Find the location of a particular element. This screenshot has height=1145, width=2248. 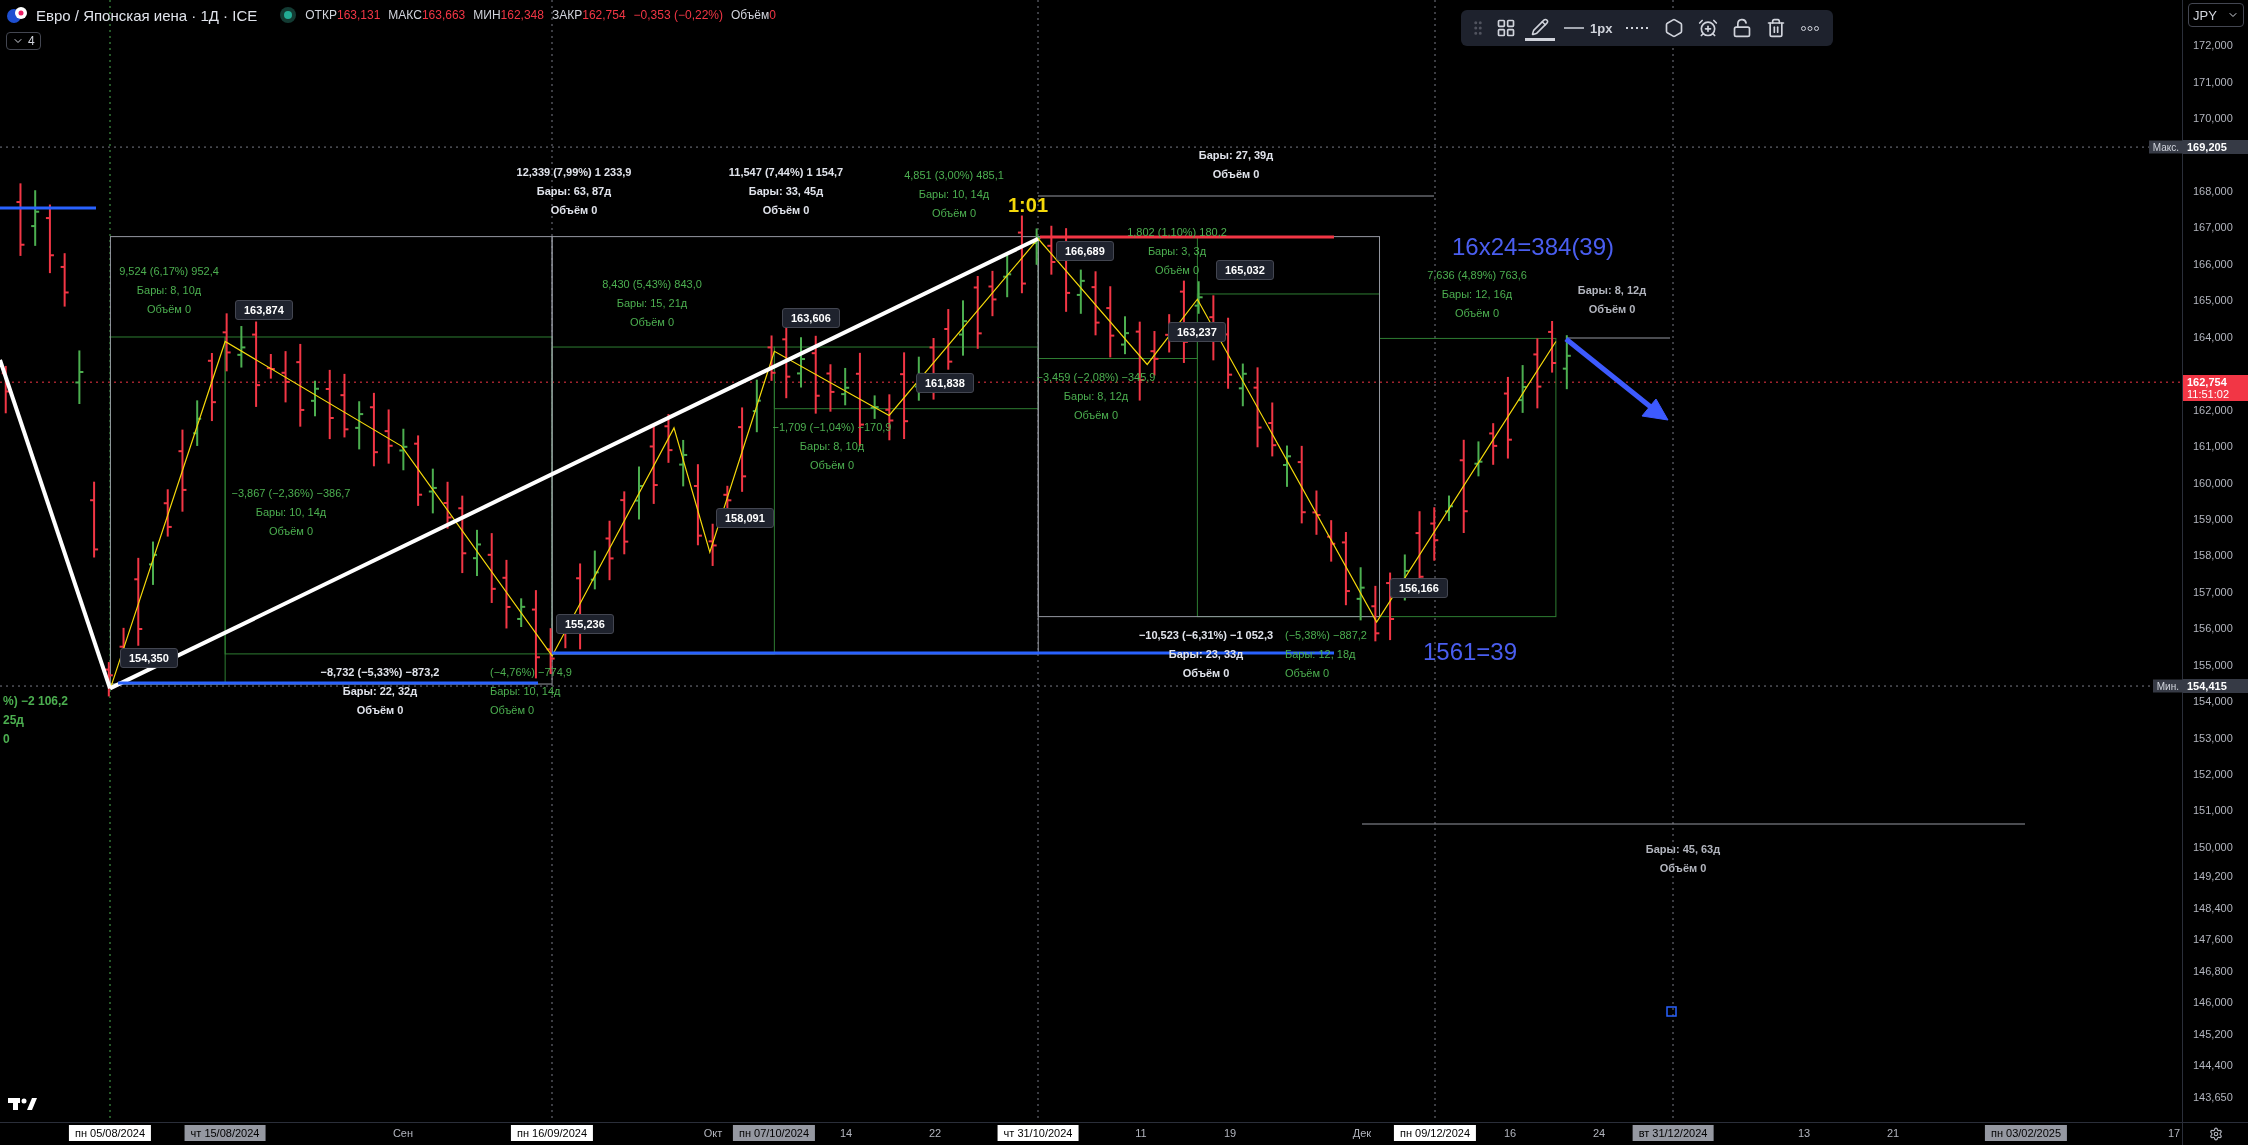

price-tick: 155,000 is located at coordinates (2213, 664).